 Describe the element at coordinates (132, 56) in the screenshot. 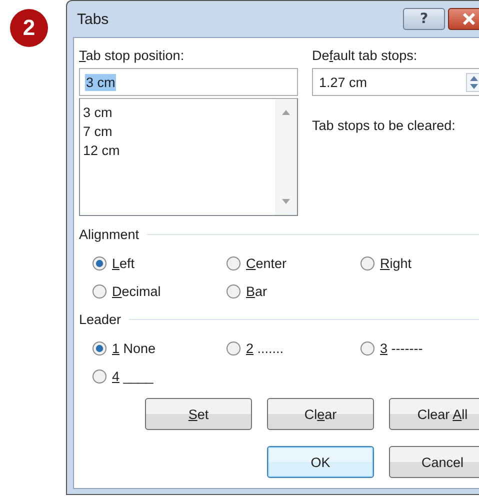

I see `field-label: Tab stop position:` at that location.